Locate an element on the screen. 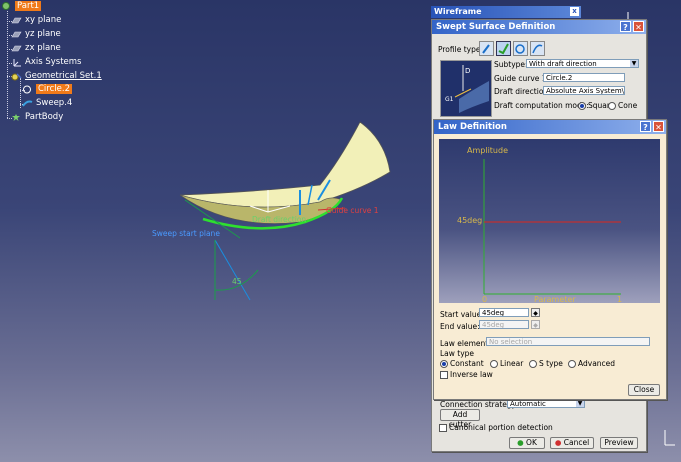  preview-button: Preview is located at coordinates (619, 443).